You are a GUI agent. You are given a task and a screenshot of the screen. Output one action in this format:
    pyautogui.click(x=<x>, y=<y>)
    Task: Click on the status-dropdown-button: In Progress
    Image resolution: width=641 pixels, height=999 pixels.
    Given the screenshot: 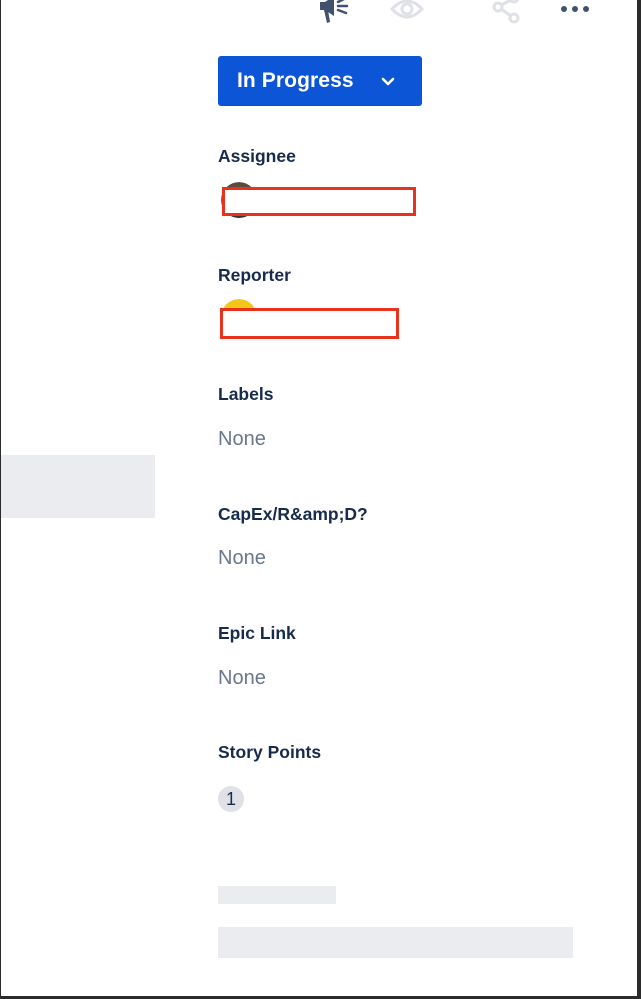 What is the action you would take?
    pyautogui.click(x=320, y=81)
    